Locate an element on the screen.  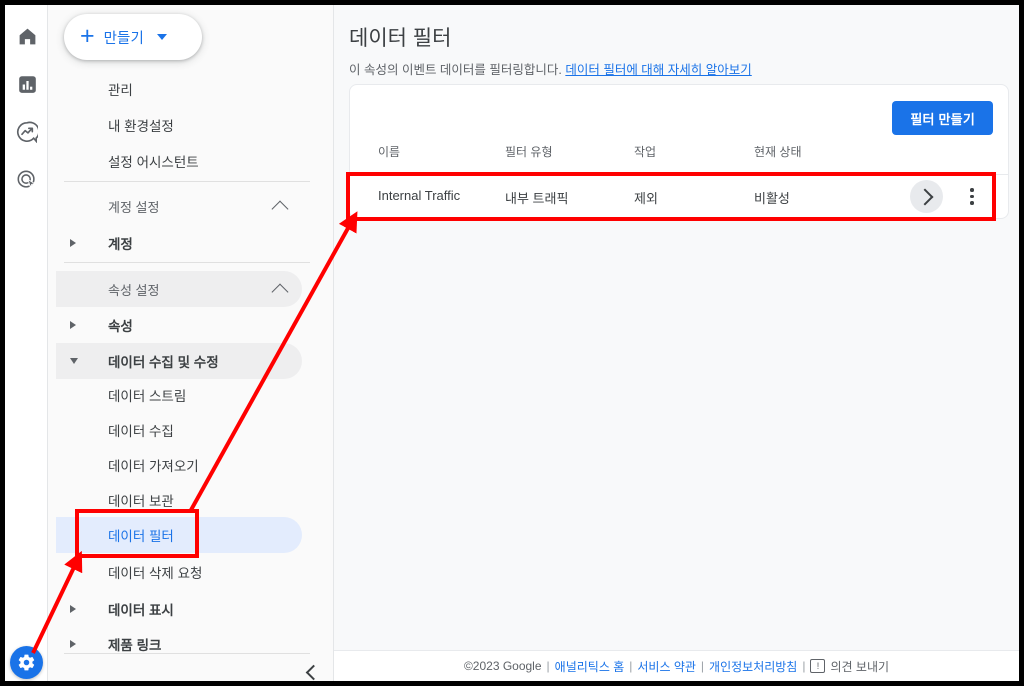
table-row: Internal Traffic 내부 트래픽 제외 비활성 is located at coordinates (679, 196).